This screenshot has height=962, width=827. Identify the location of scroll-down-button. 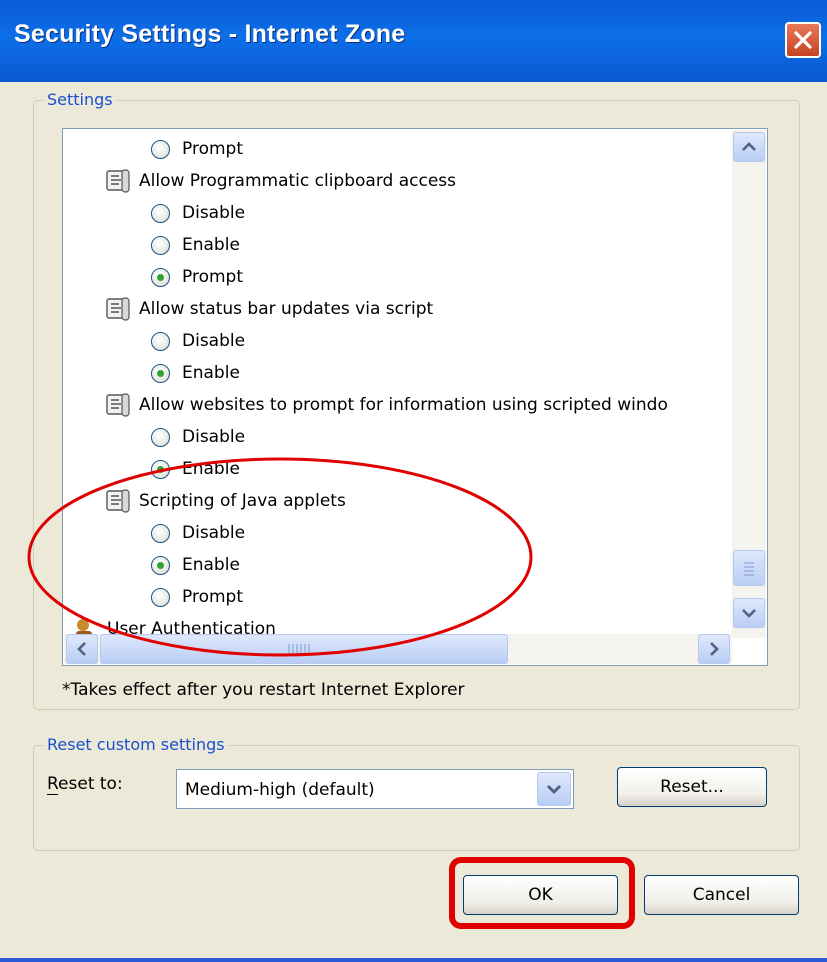
(749, 613).